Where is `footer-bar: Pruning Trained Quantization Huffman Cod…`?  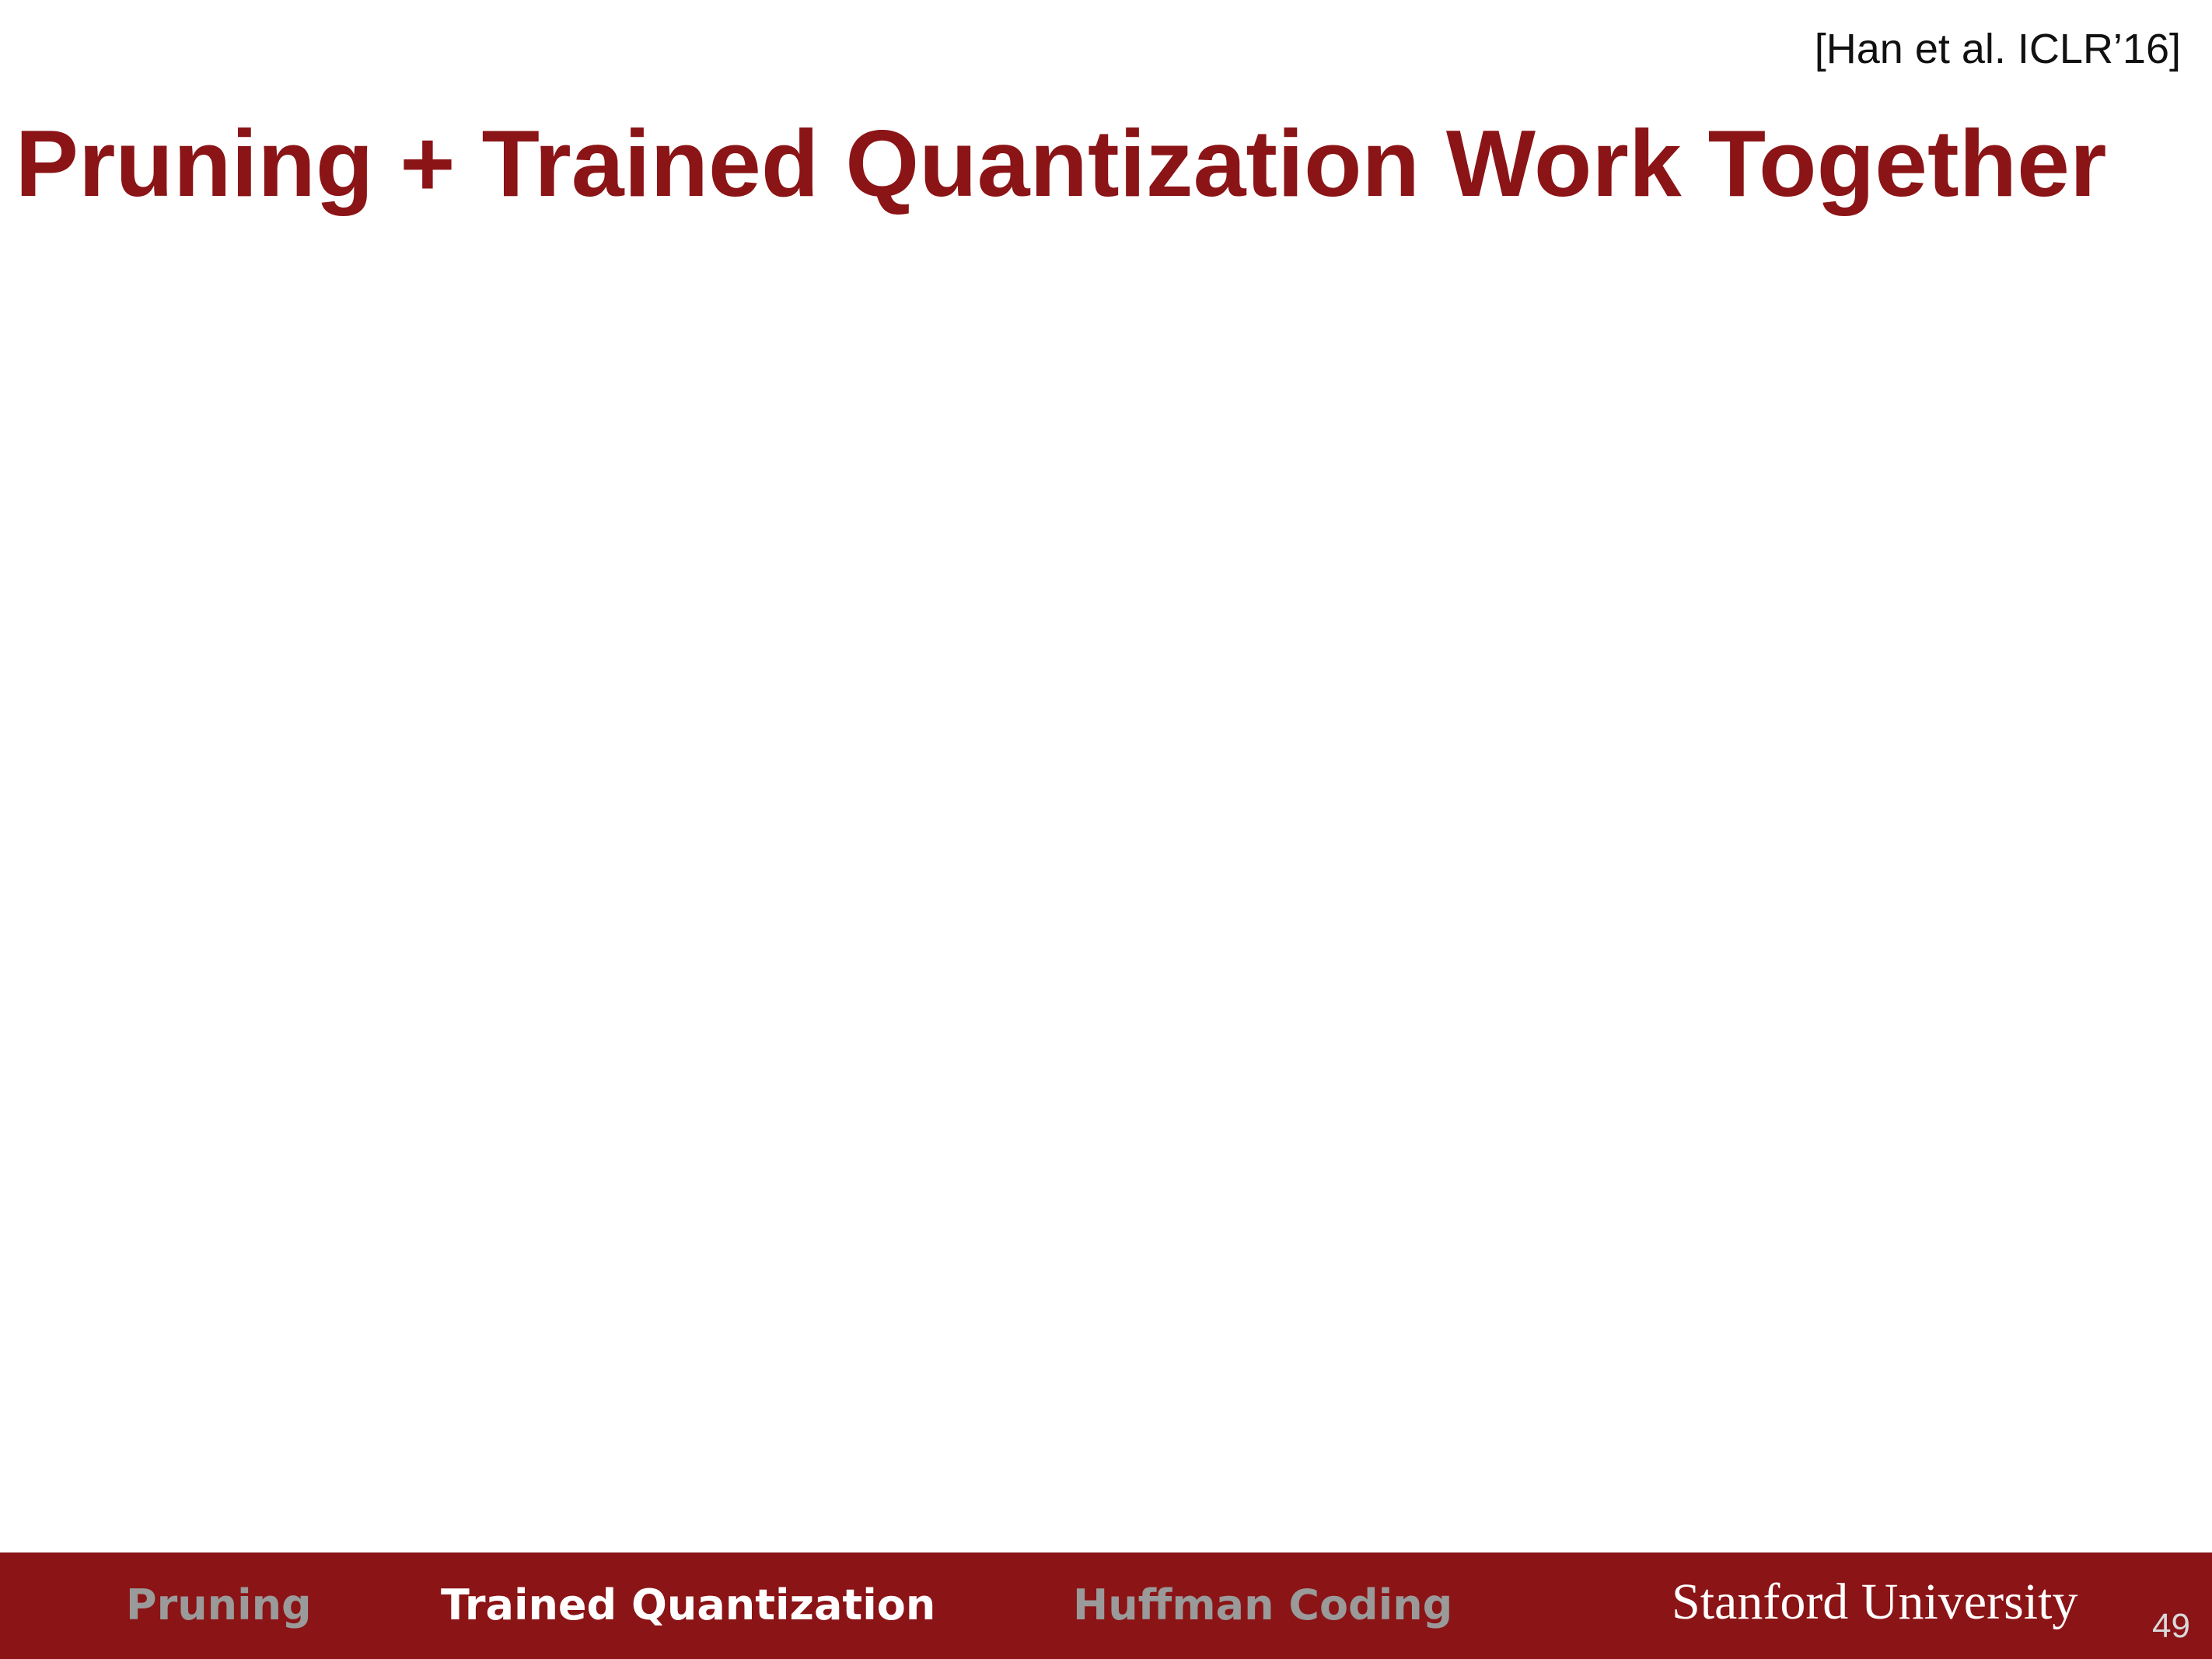 footer-bar: Pruning Trained Quantization Huffman Cod… is located at coordinates (1106, 1605).